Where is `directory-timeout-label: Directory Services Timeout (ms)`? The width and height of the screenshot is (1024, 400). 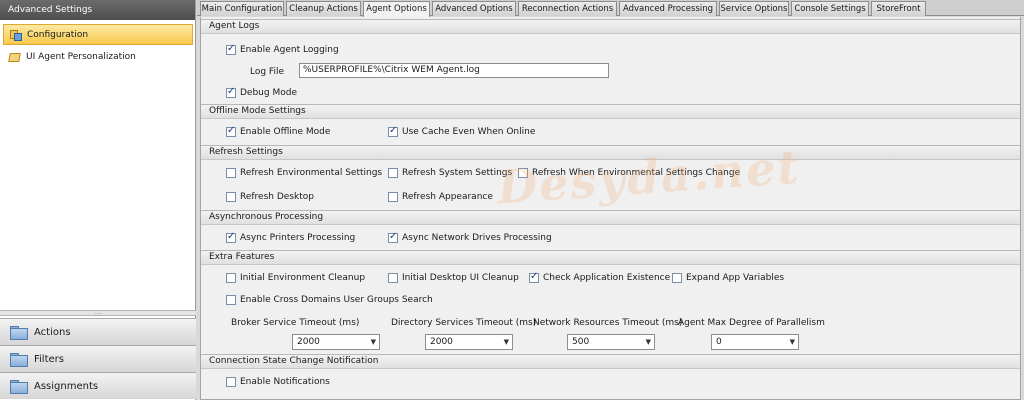
directory-timeout-label: Directory Services Timeout (ms) is located at coordinates (464, 323).